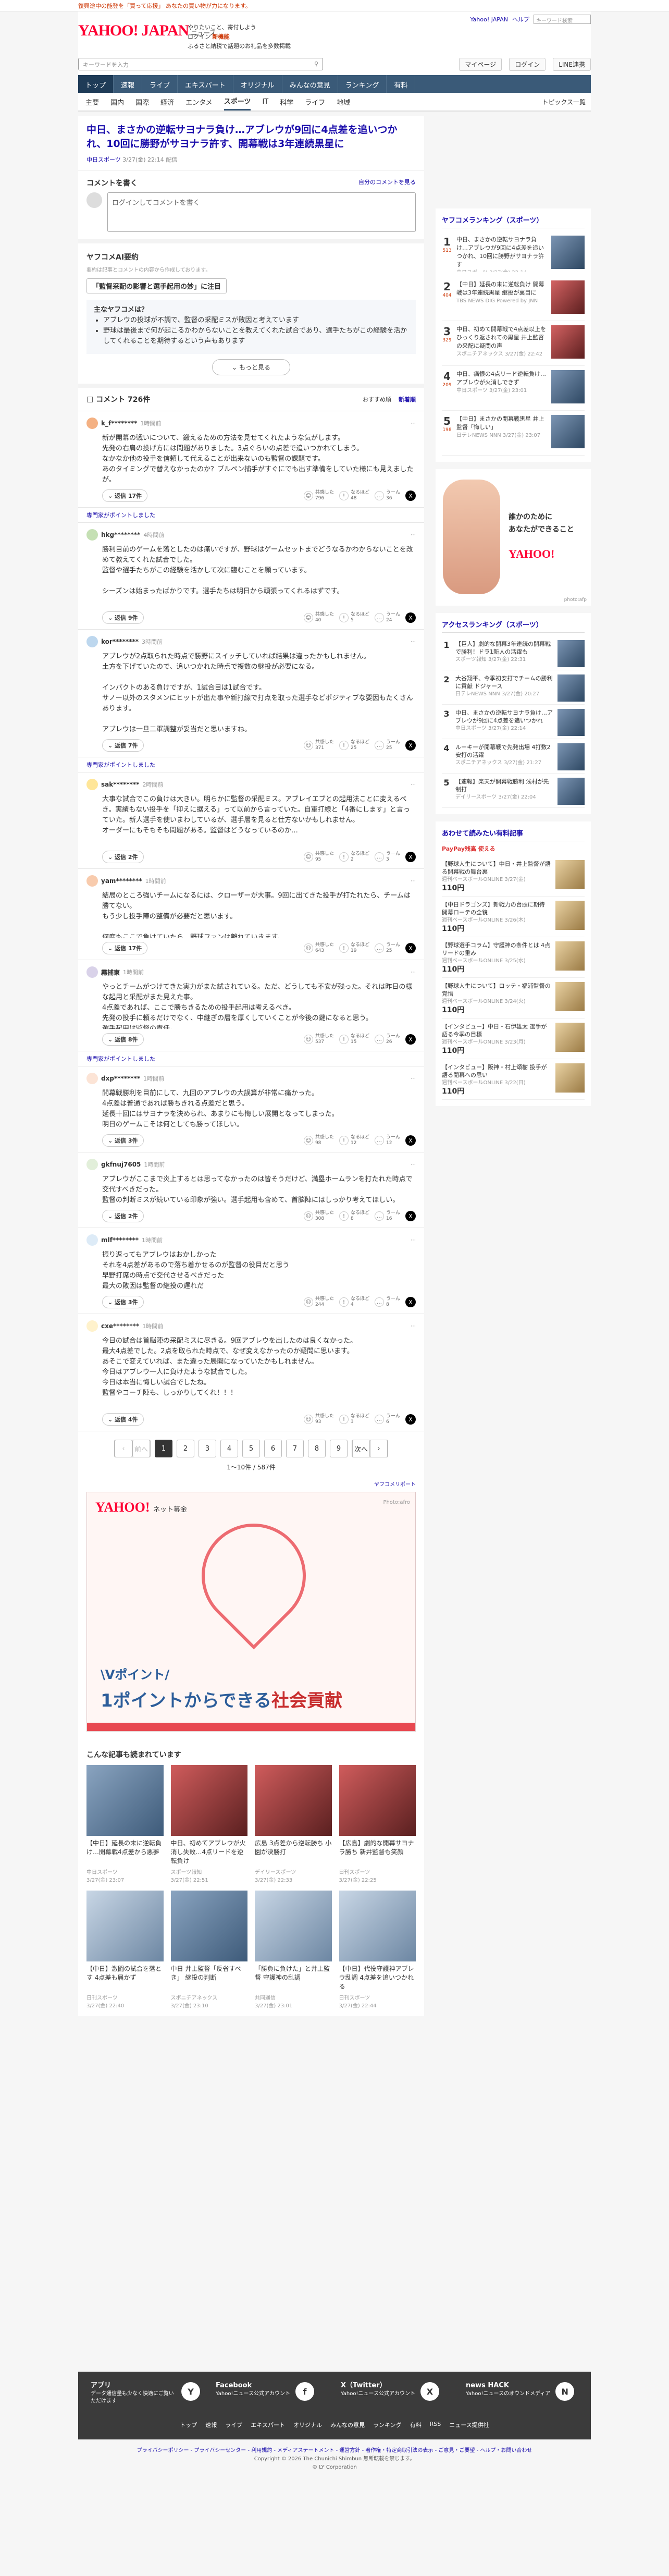 The height and width of the screenshot is (2576, 669). What do you see at coordinates (334, 5) in the screenshot?
I see `top-banner: 復興途中の能登を「買って応援」 あなたの買い物が力になります。` at bounding box center [334, 5].